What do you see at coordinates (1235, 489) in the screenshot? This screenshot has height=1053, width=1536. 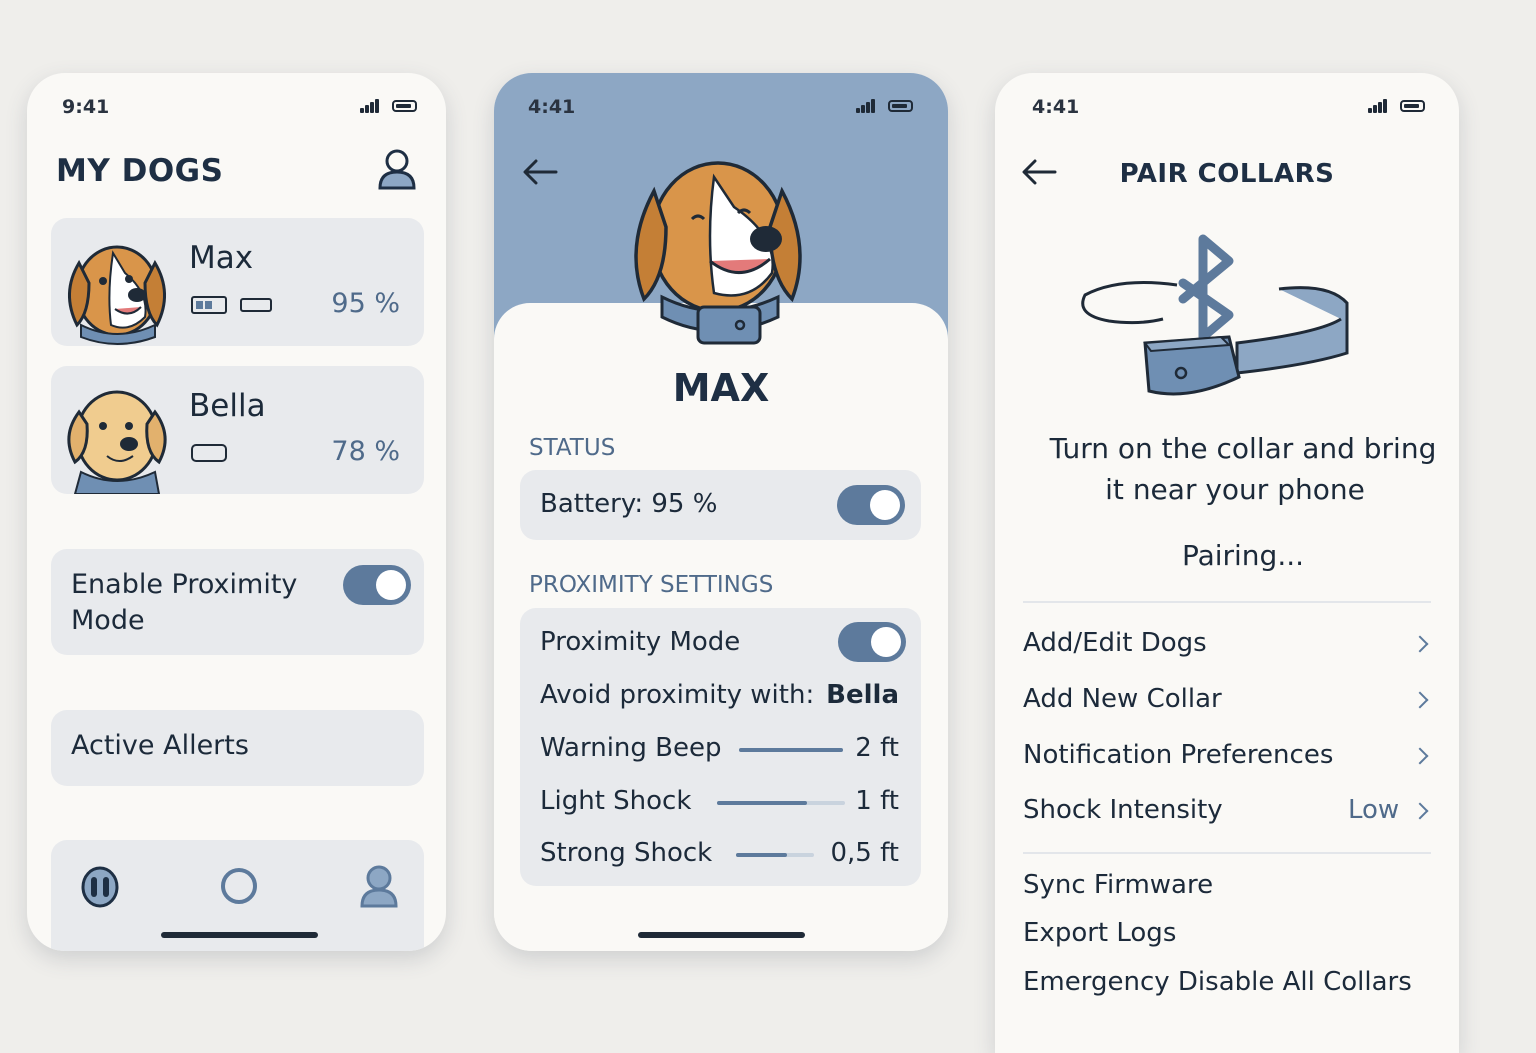 I see `instruction-line-2: it near your phone` at bounding box center [1235, 489].